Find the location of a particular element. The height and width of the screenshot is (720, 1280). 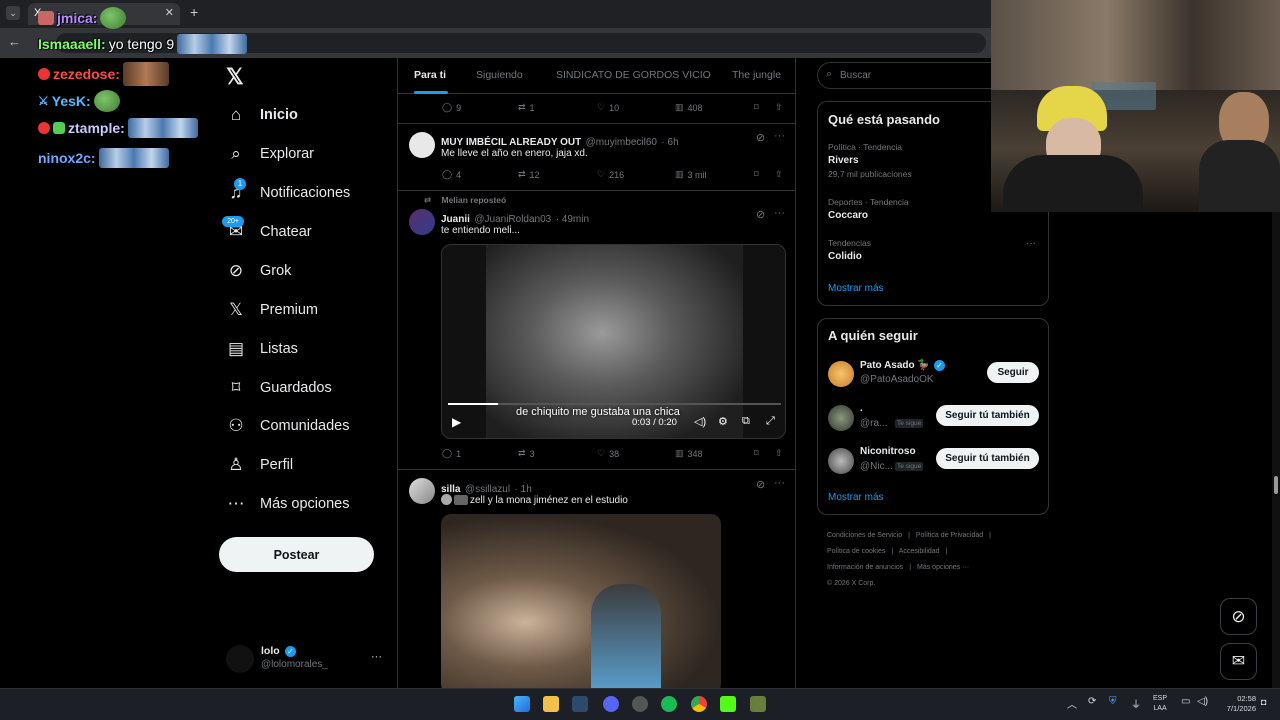

network-icon: ▭ is located at coordinates (1185, 701).